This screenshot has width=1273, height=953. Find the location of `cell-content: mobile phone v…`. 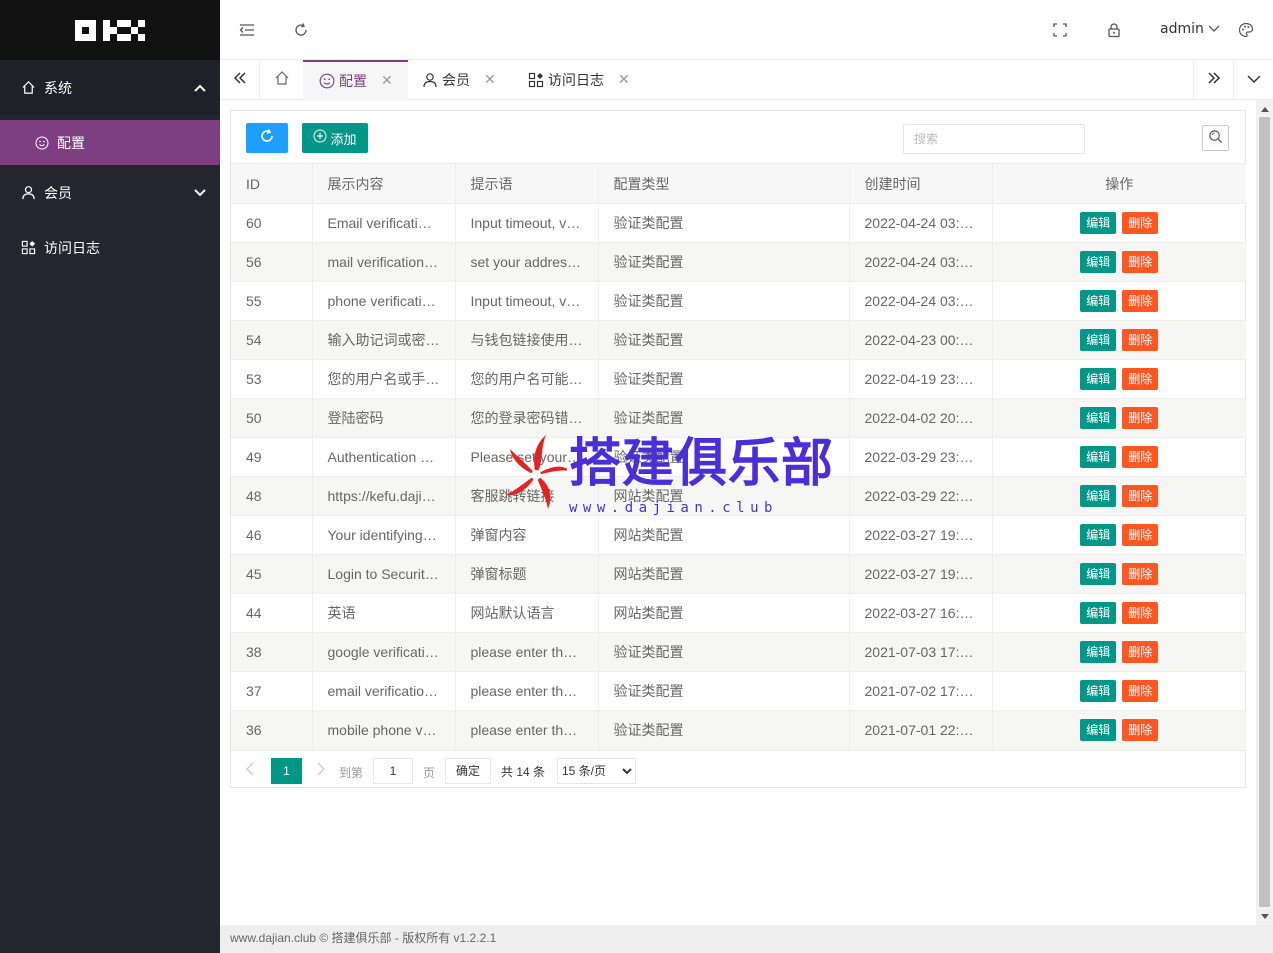

cell-content: mobile phone v… is located at coordinates (384, 730).